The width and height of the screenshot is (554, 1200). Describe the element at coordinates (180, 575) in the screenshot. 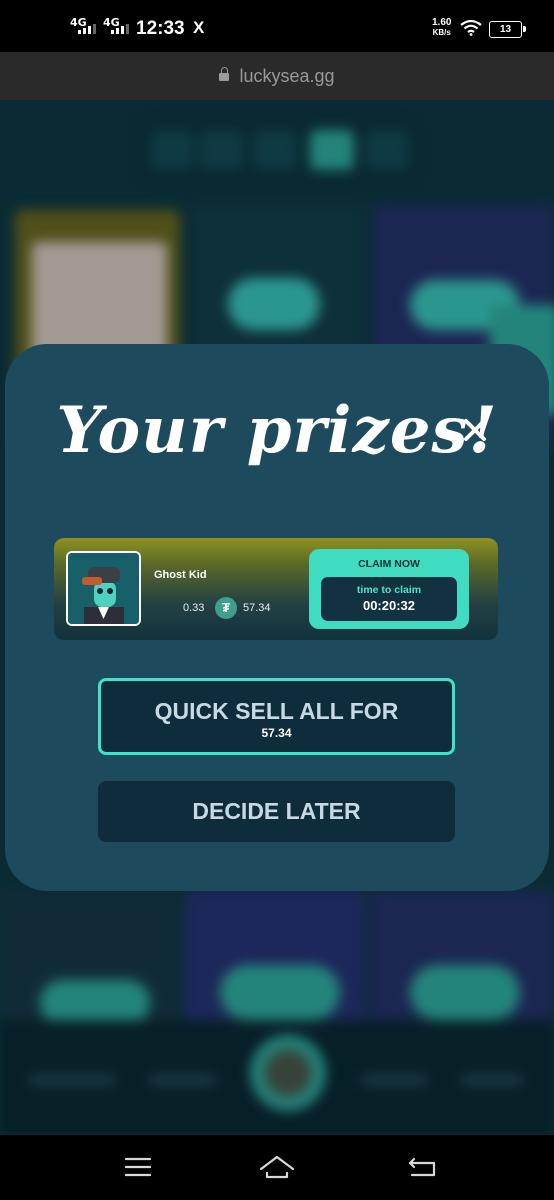

I see `prize-name: Ghost Kid` at that location.